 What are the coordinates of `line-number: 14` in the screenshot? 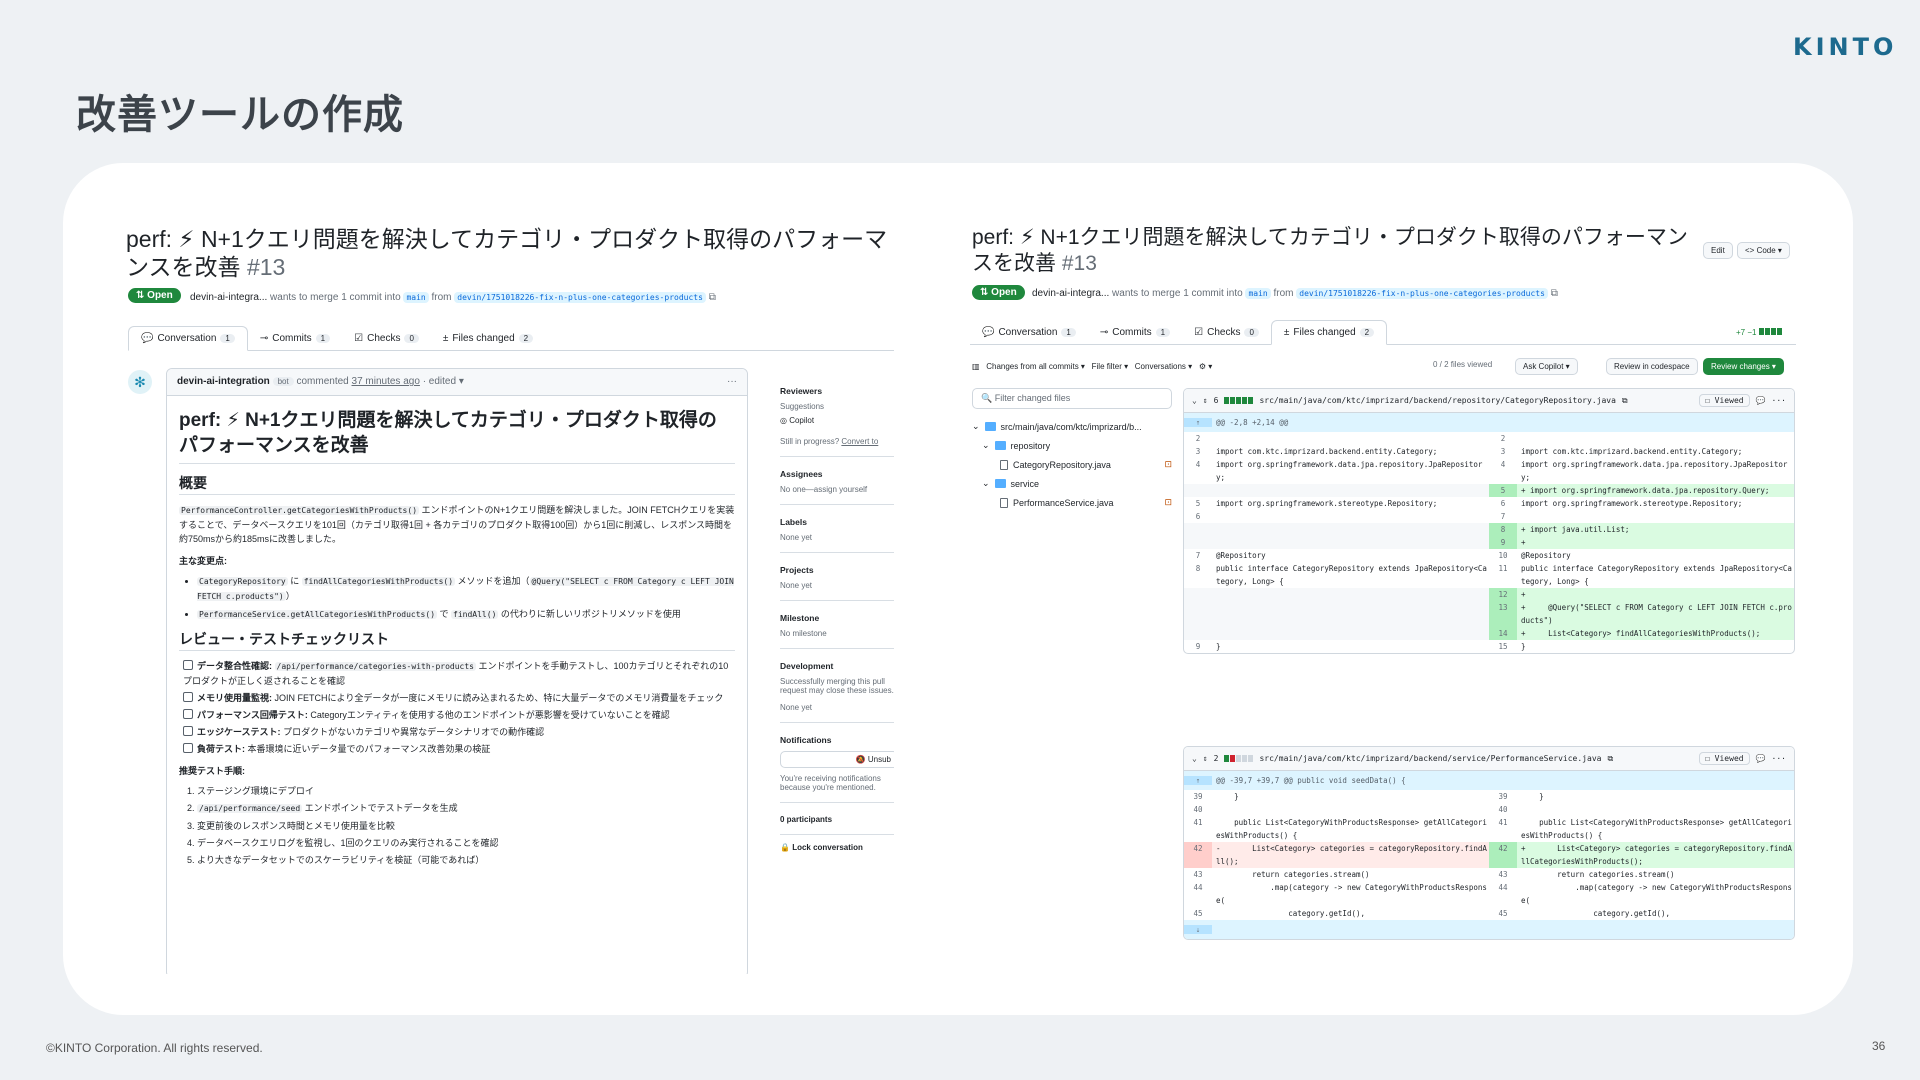 It's located at (1503, 633).